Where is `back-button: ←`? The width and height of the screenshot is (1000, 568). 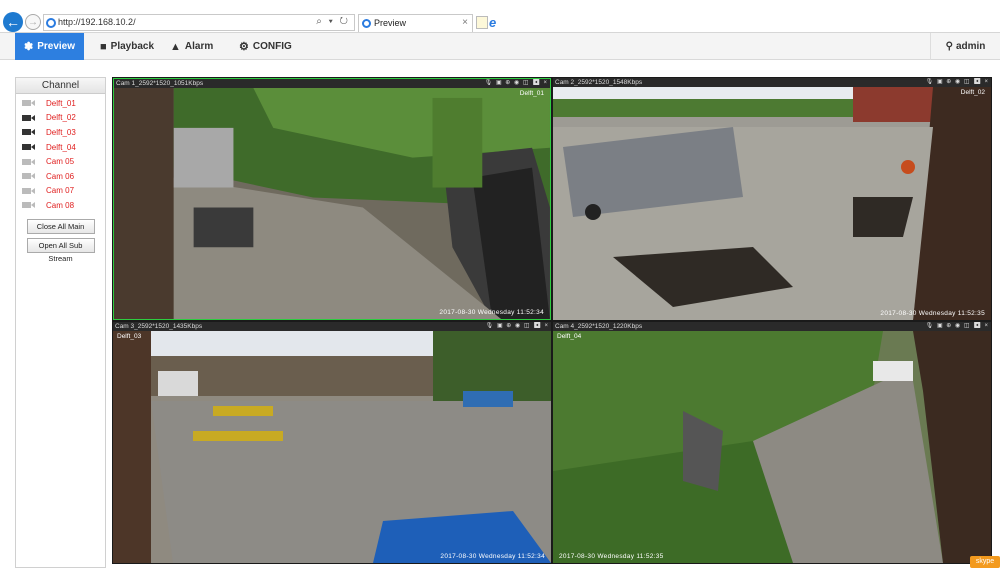 back-button: ← is located at coordinates (13, 22).